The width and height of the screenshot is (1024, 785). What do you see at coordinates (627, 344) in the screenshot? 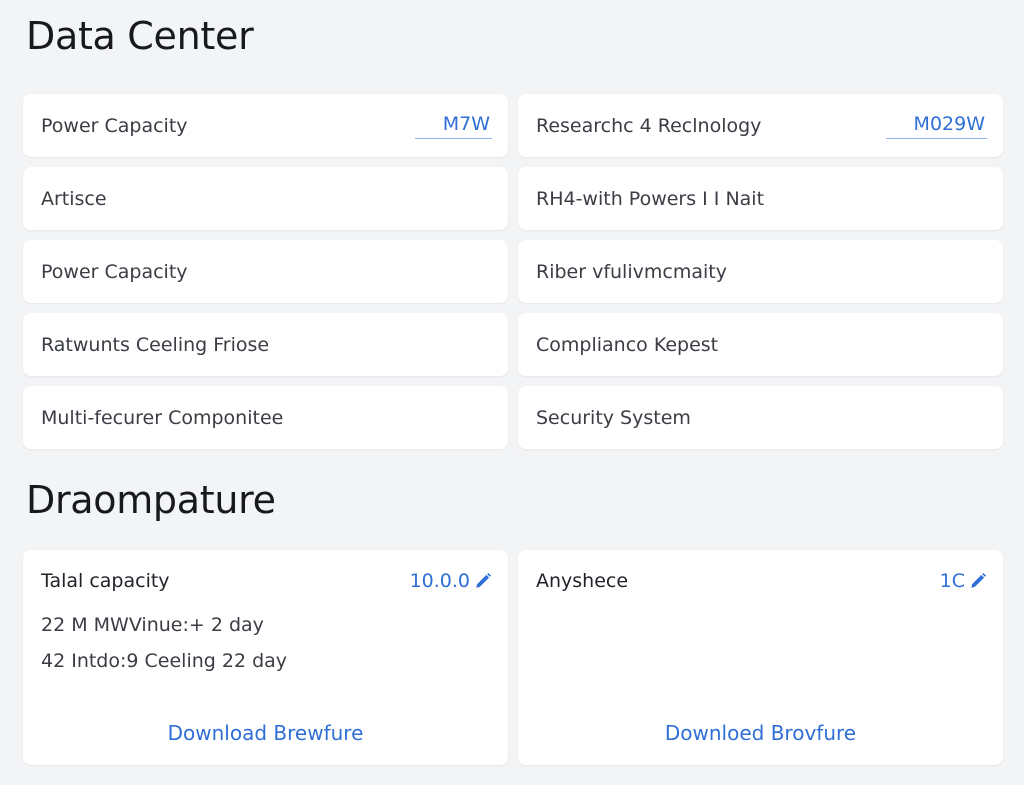
I see `spec-label: Complianco Kepest` at bounding box center [627, 344].